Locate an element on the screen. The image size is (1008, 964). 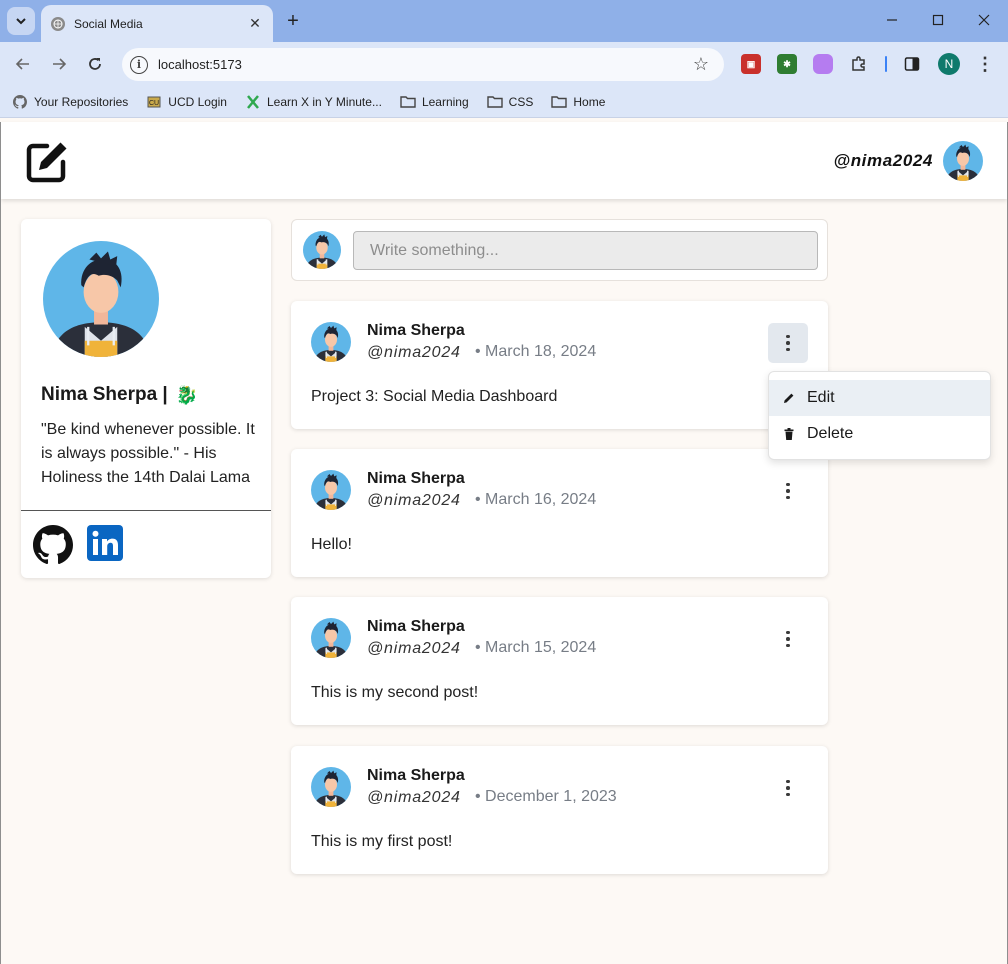
forward-icon is located at coordinates (59, 64).